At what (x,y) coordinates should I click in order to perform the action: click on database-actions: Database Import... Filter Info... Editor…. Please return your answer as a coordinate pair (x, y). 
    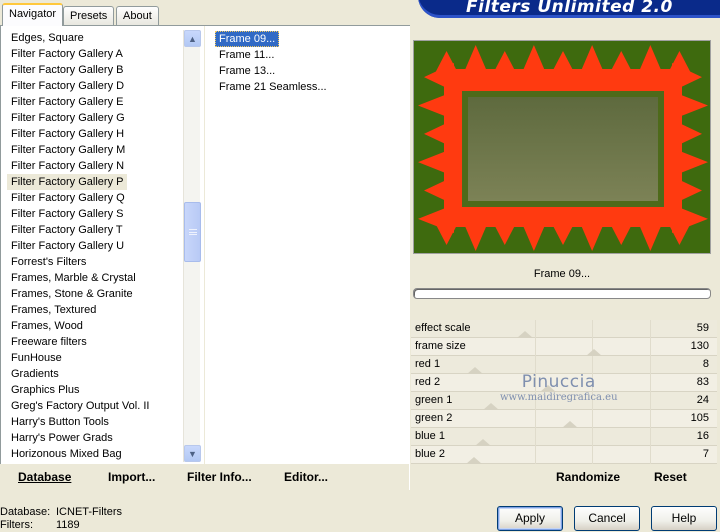
    Looking at the image, I should click on (204, 478).